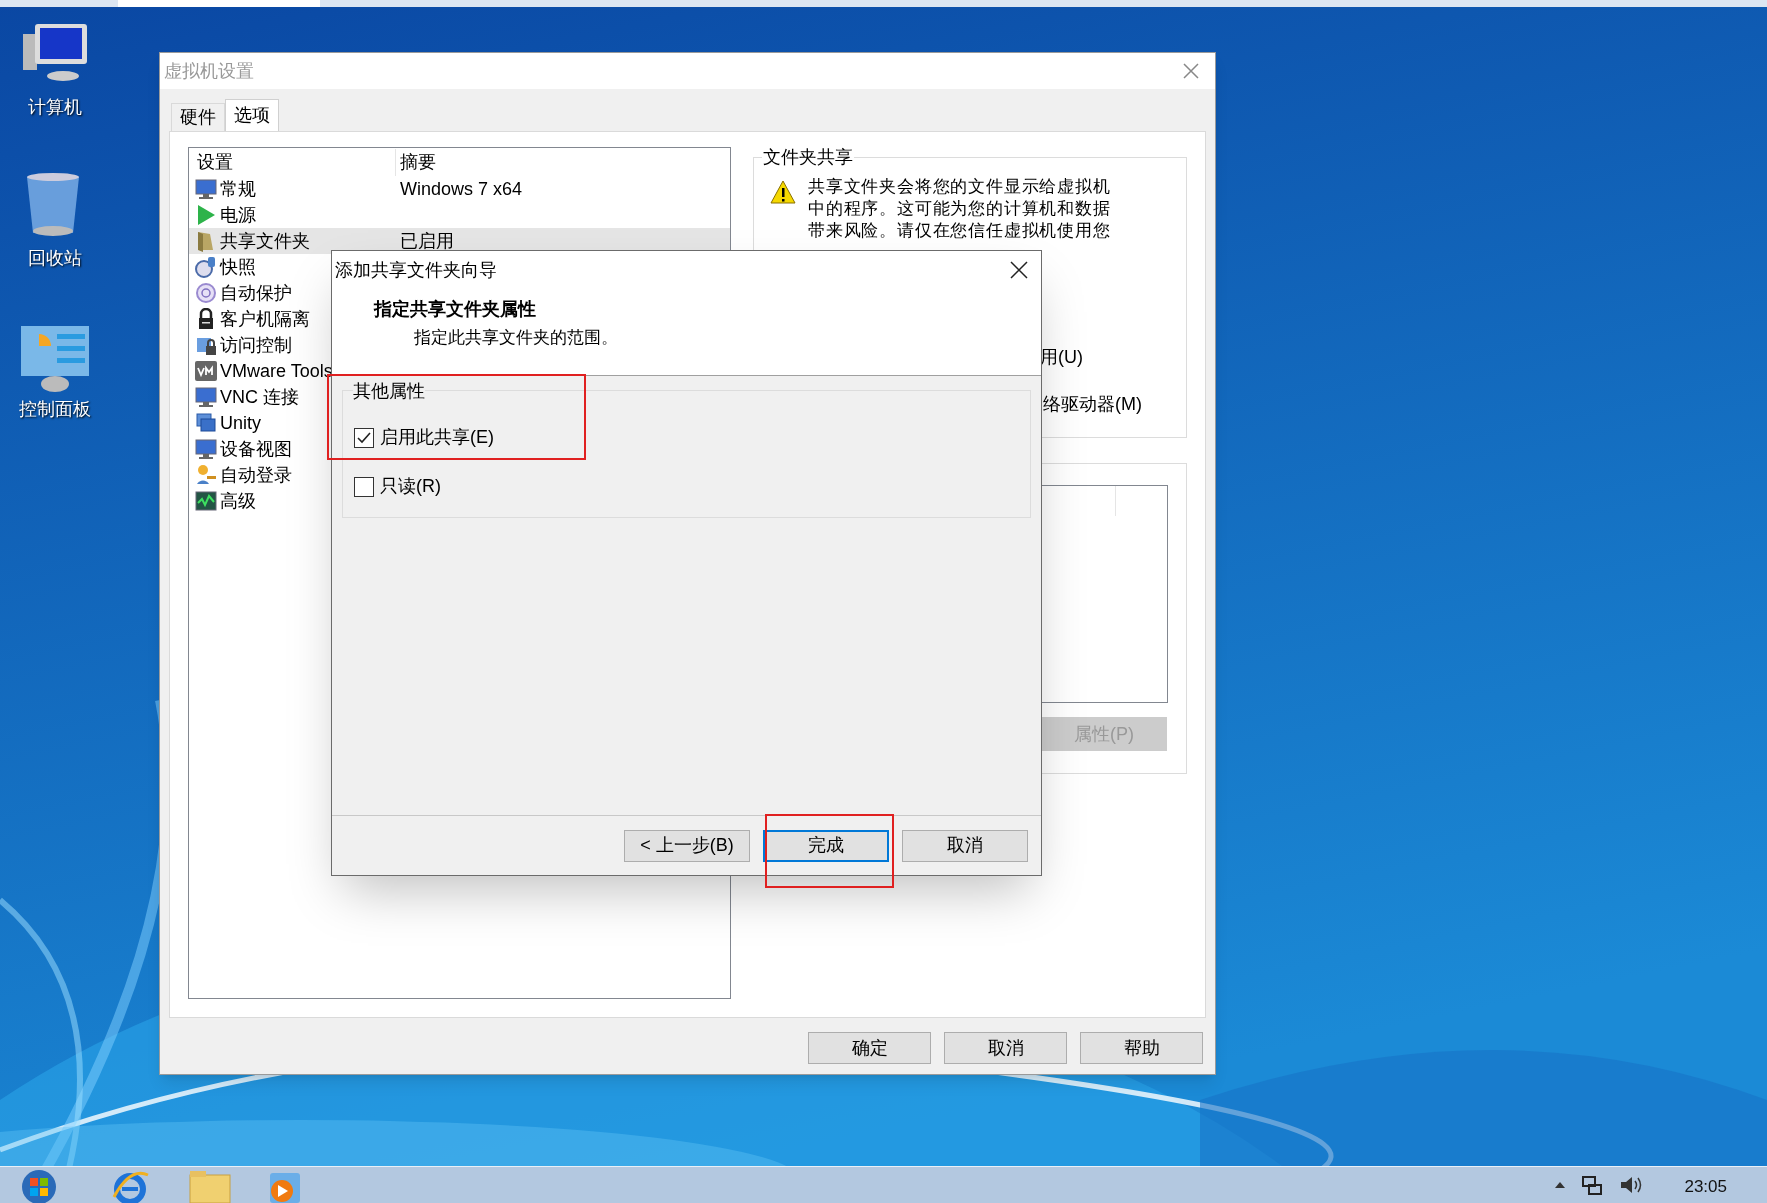 This screenshot has height=1203, width=1767. What do you see at coordinates (265, 241) in the screenshot?
I see `setting-name: 共享文件夹` at bounding box center [265, 241].